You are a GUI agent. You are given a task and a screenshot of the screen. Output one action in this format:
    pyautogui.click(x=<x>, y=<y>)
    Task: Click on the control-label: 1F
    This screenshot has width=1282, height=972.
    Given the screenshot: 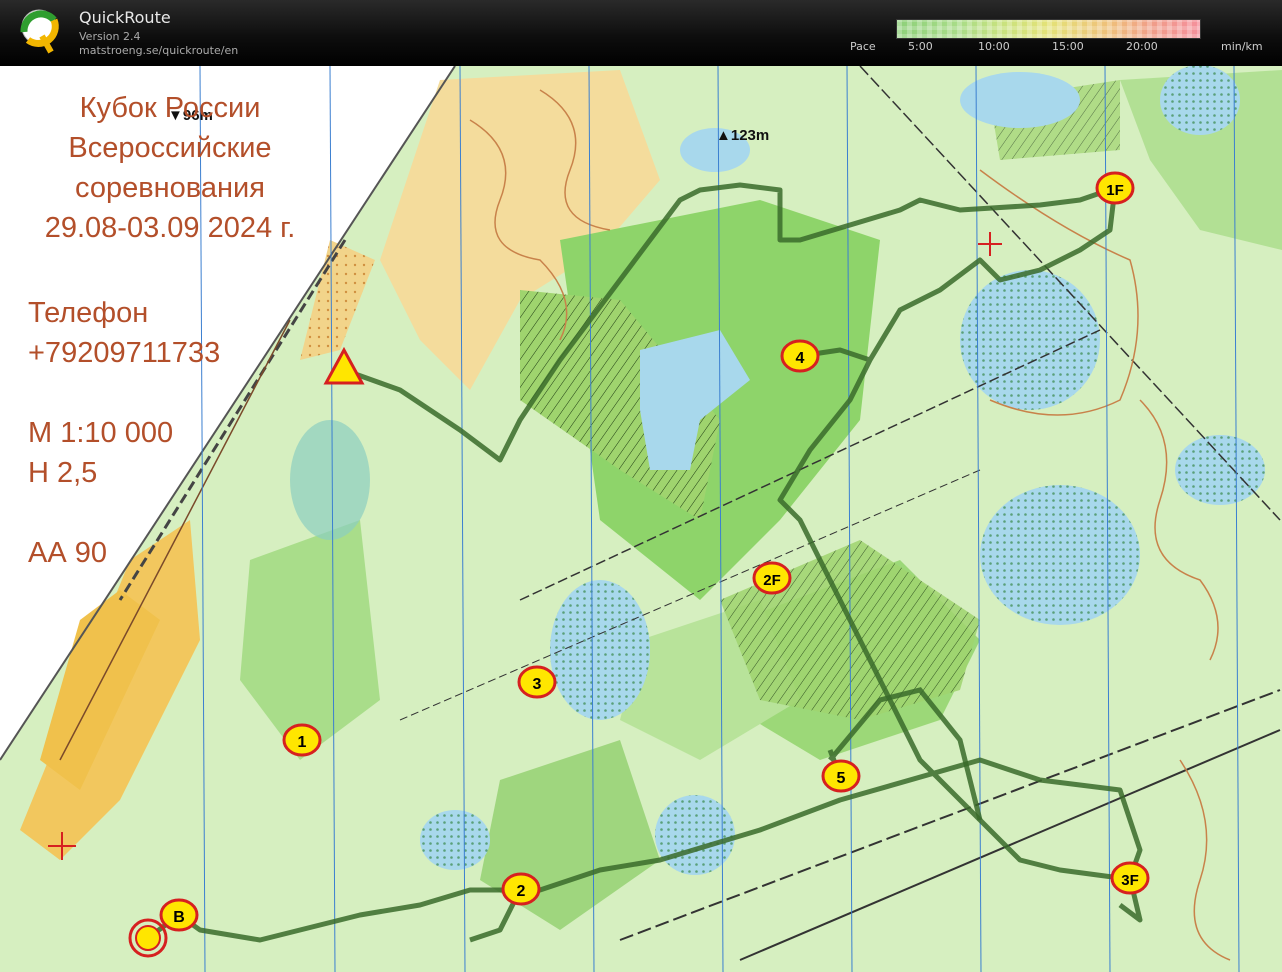 What is the action you would take?
    pyautogui.click(x=1115, y=190)
    